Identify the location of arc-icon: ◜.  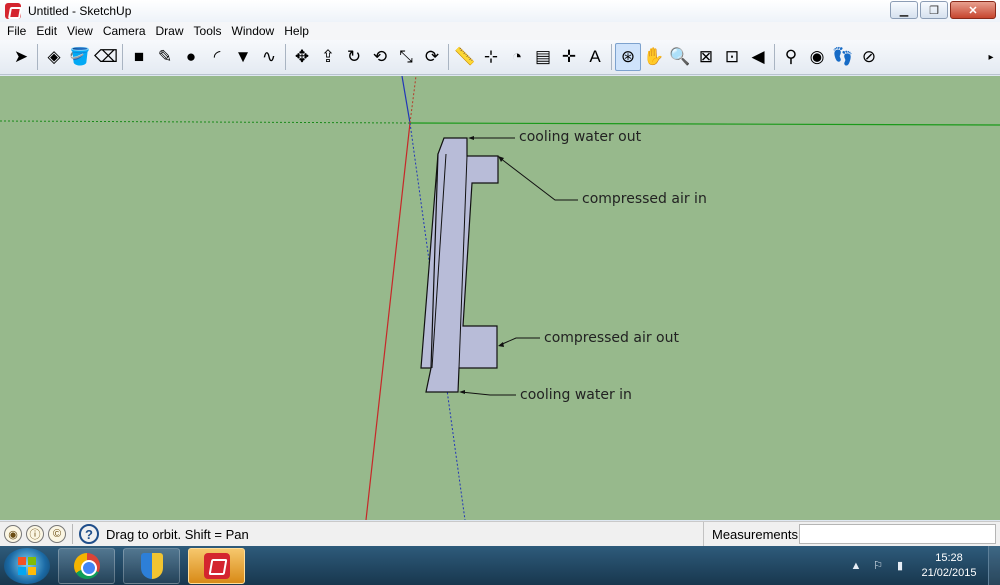
(217, 57).